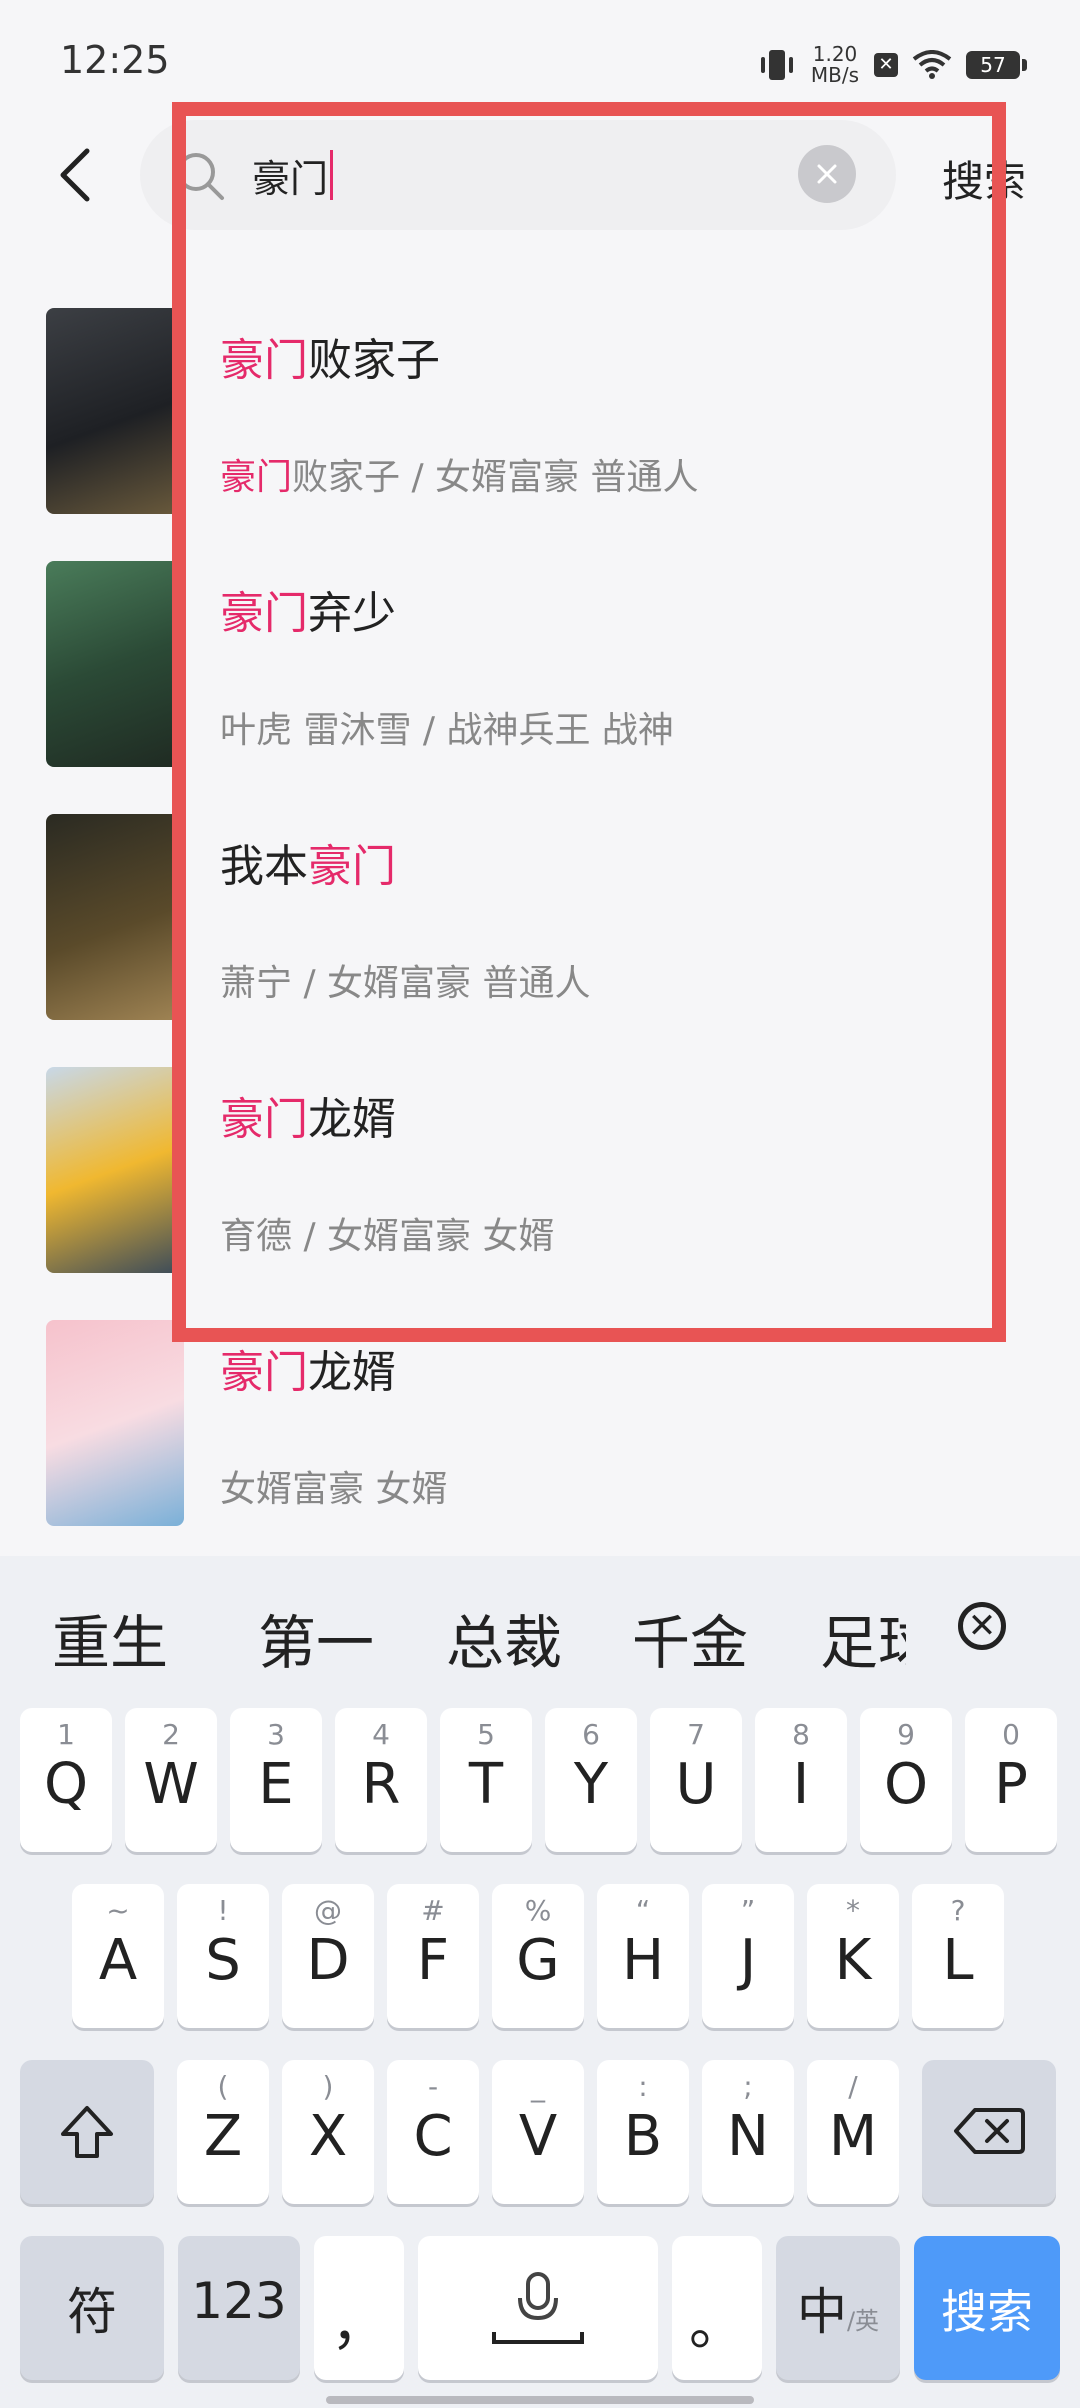  I want to click on key-n: ; N, so click(748, 2132).